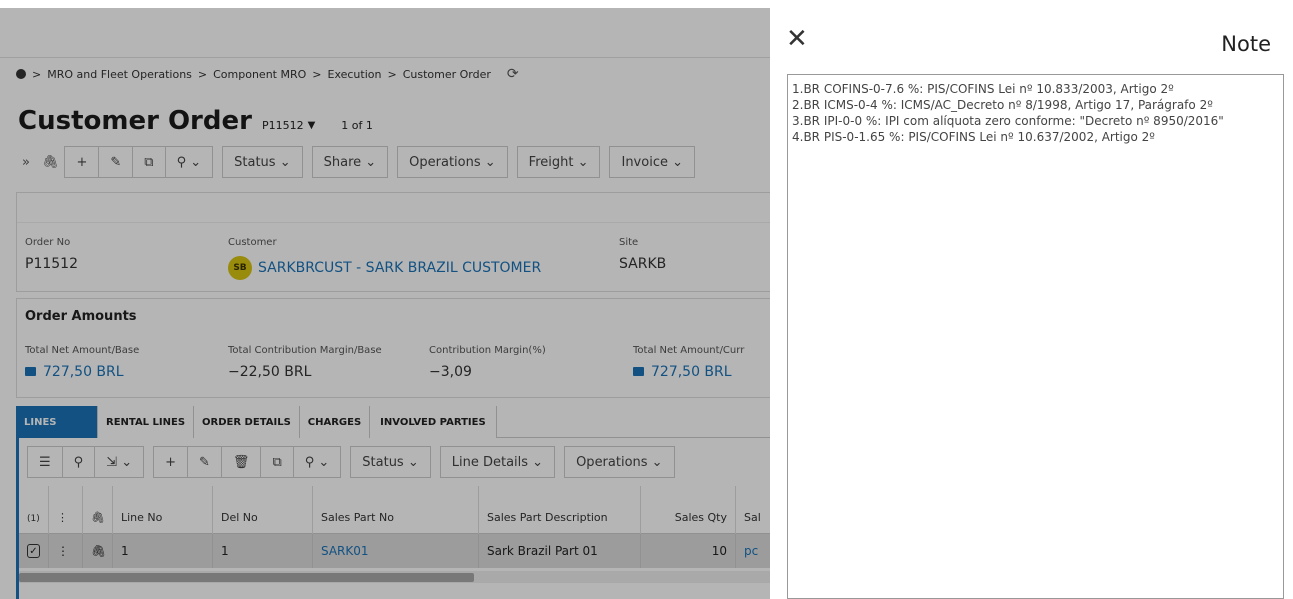 The height and width of the screenshot is (599, 1293). Describe the element at coordinates (1246, 44) in the screenshot. I see `note-title: Note` at that location.